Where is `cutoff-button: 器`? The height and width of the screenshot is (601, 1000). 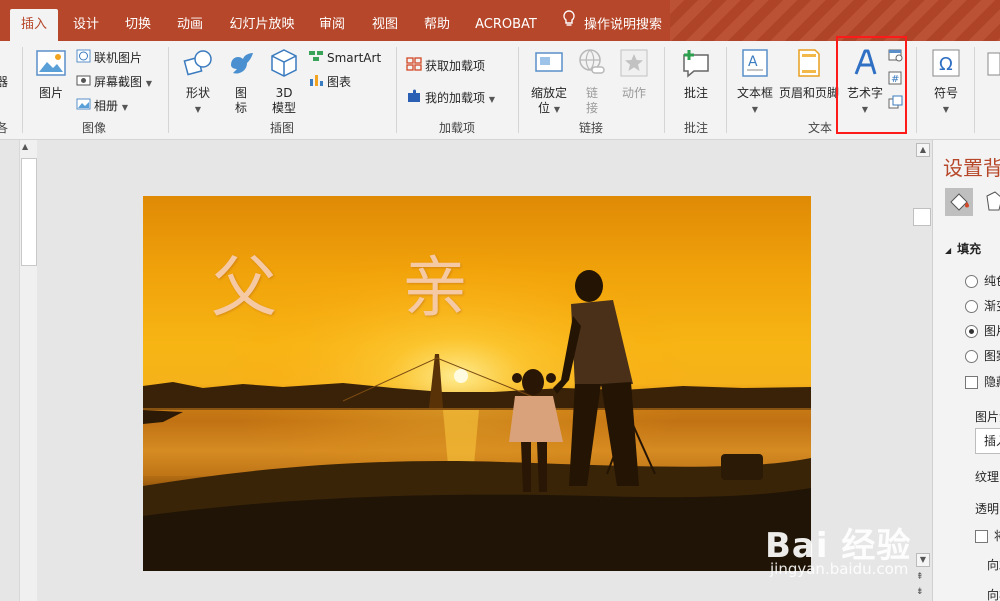 cutoff-button: 器 is located at coordinates (4, 82).